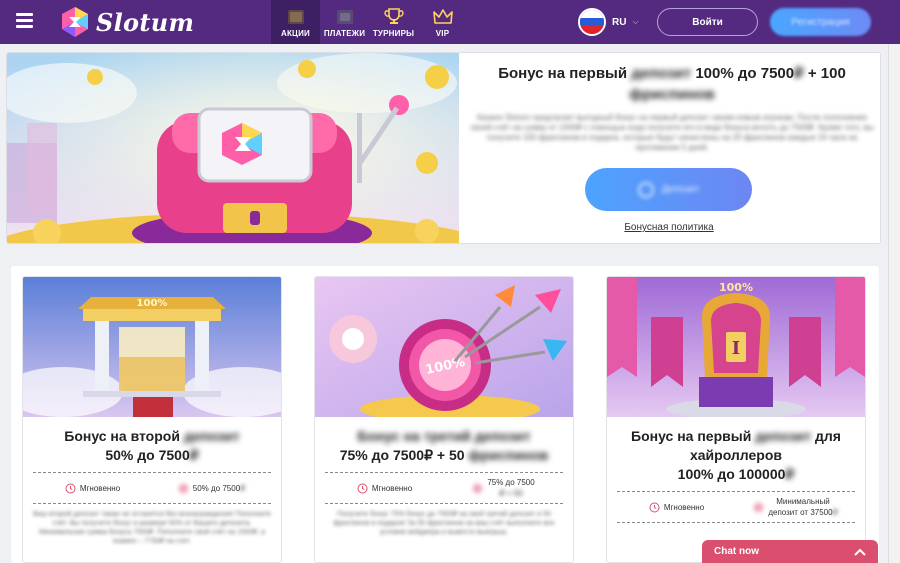 The width and height of the screenshot is (900, 563). What do you see at coordinates (799, 73) in the screenshot?
I see `hero-title-blurred: ₽` at bounding box center [799, 73].